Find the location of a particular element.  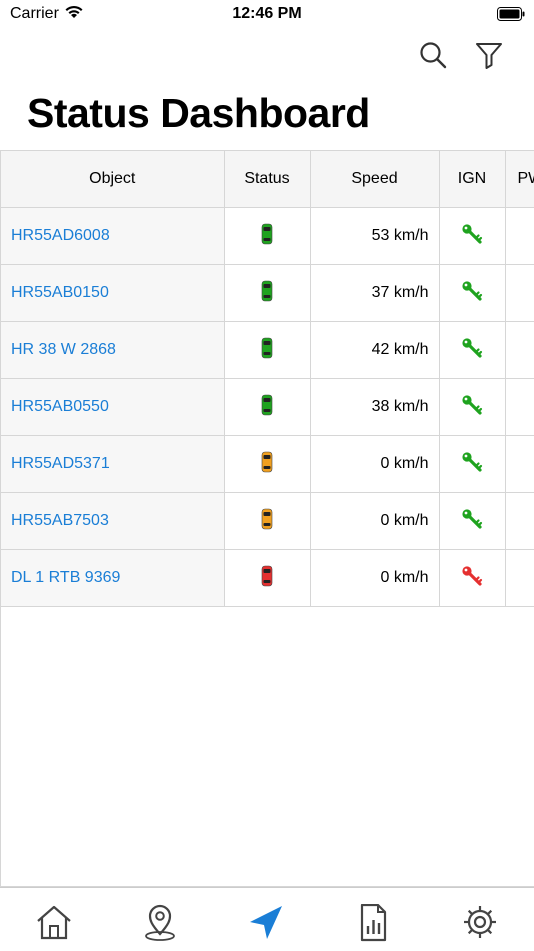

table-row: HR55AB7503 0 km/h is located at coordinates (267, 521).